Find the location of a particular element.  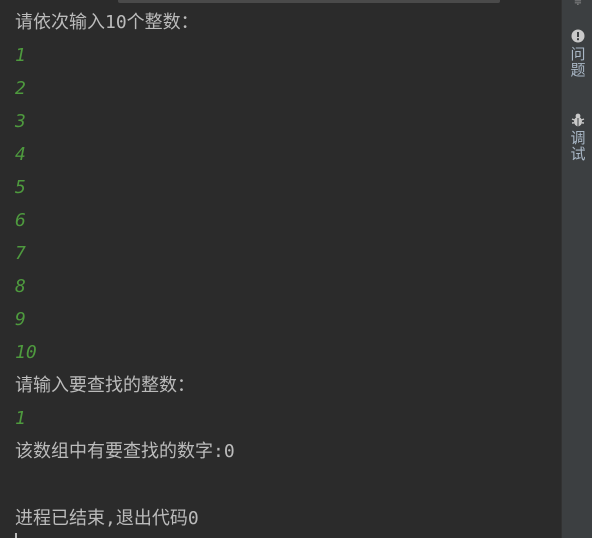

input-line: 8 is located at coordinates (20, 286).